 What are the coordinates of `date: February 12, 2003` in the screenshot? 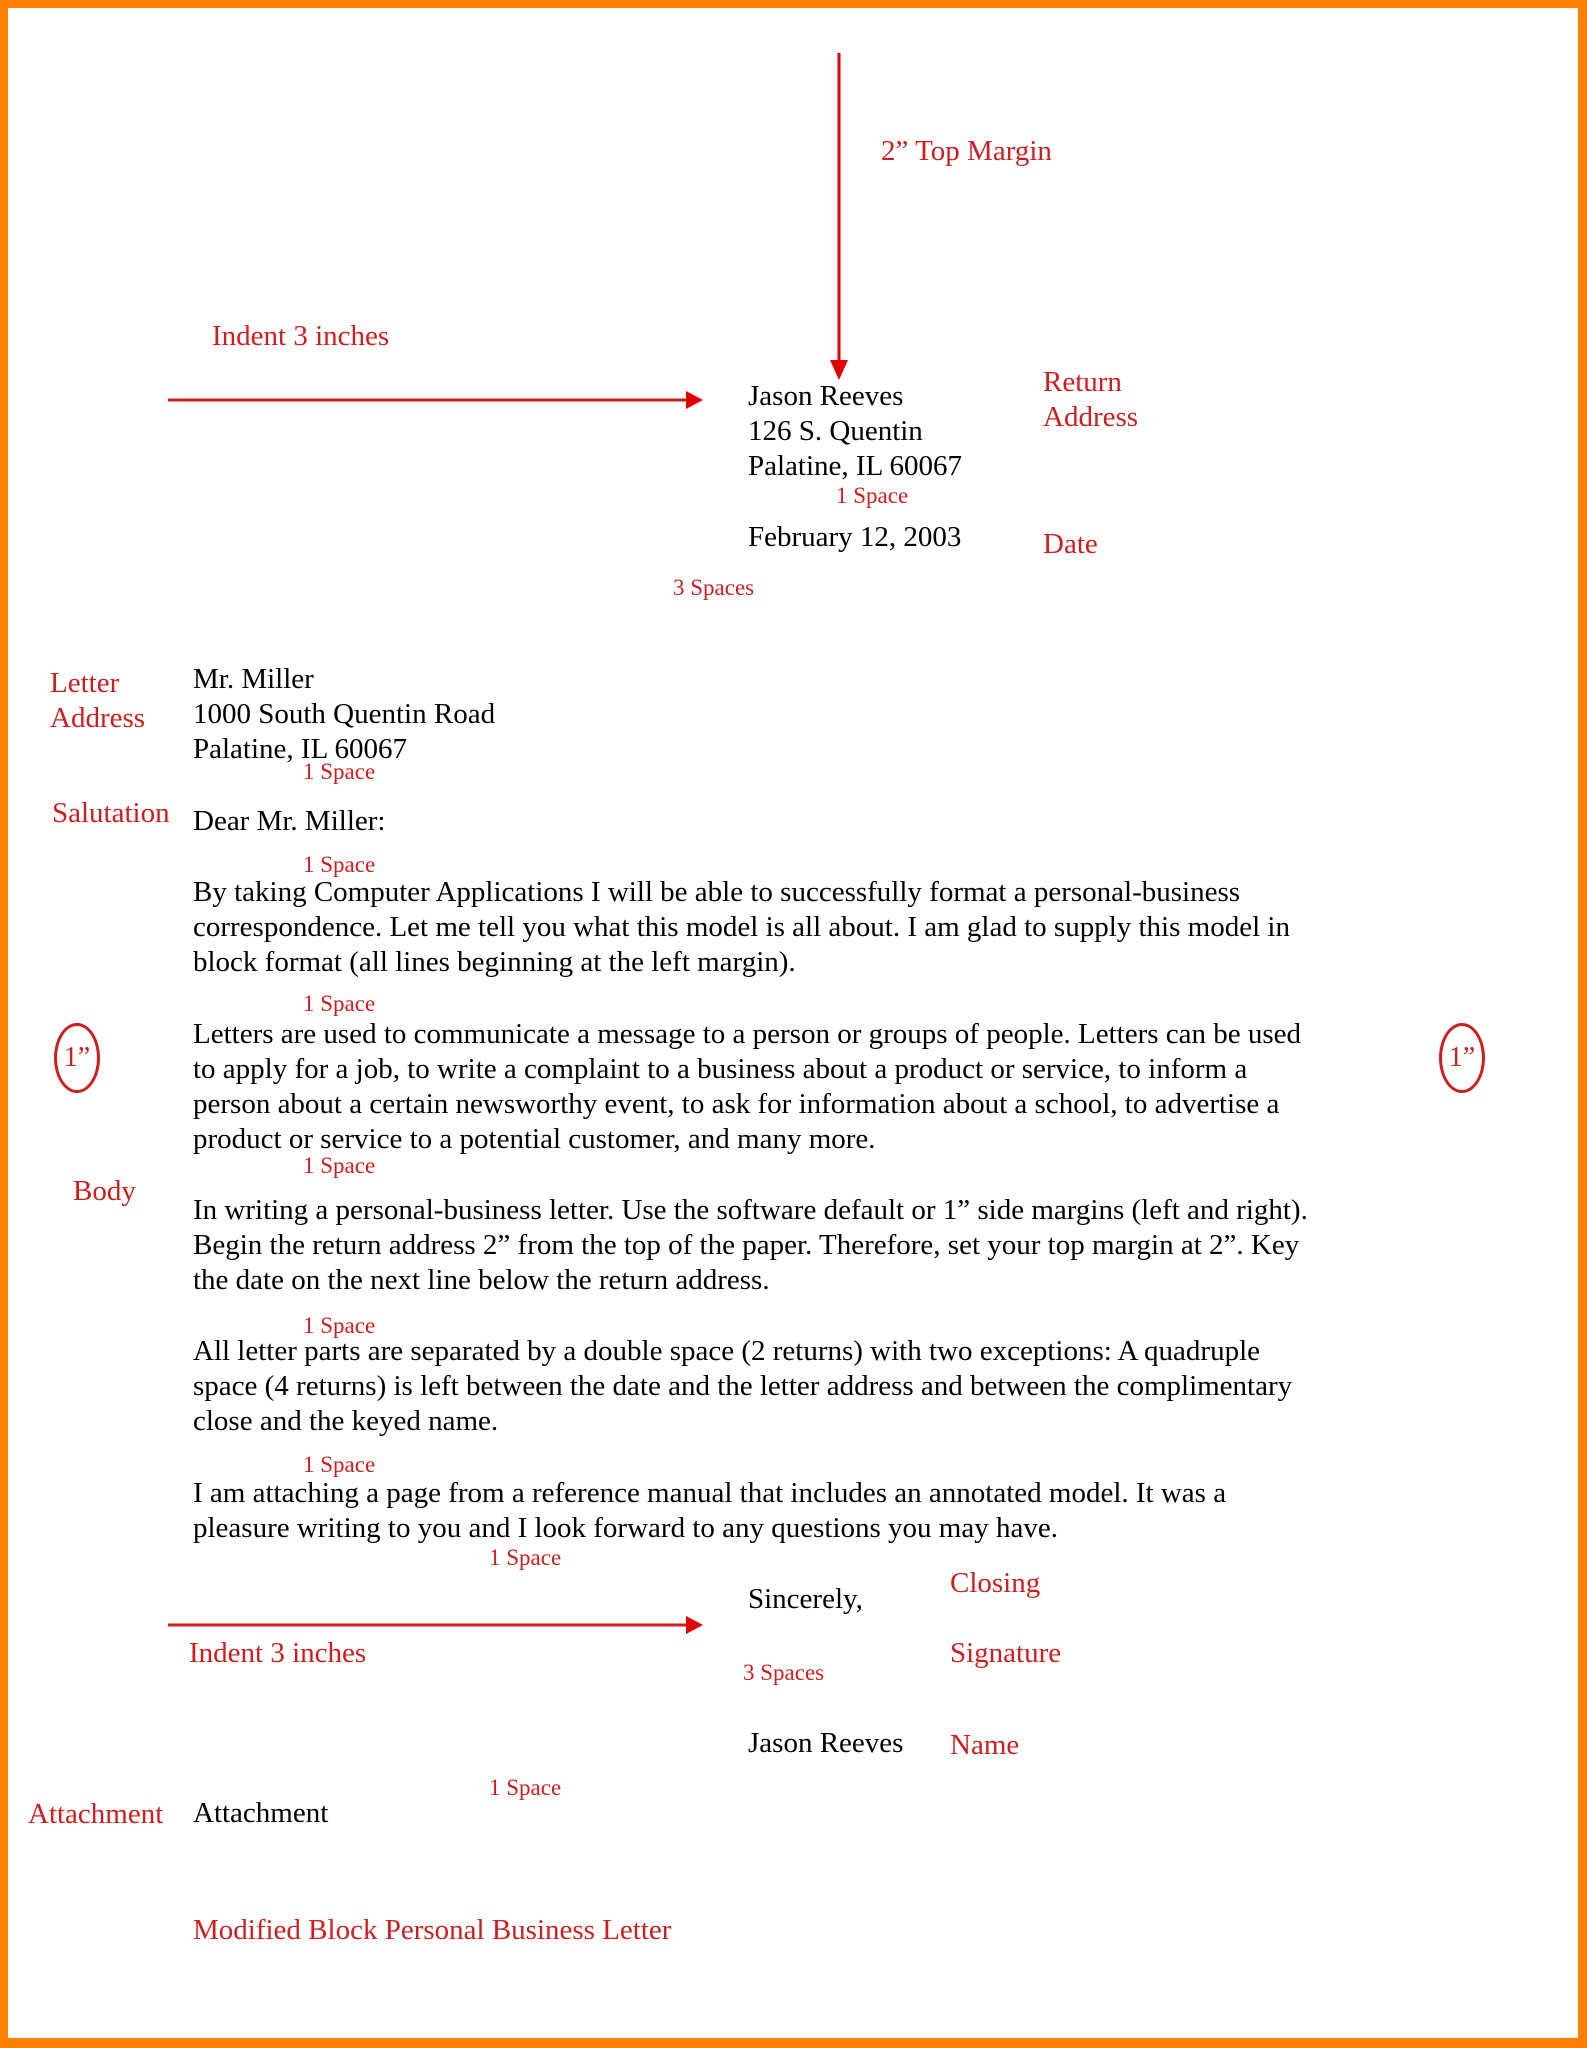 It's located at (855, 537).